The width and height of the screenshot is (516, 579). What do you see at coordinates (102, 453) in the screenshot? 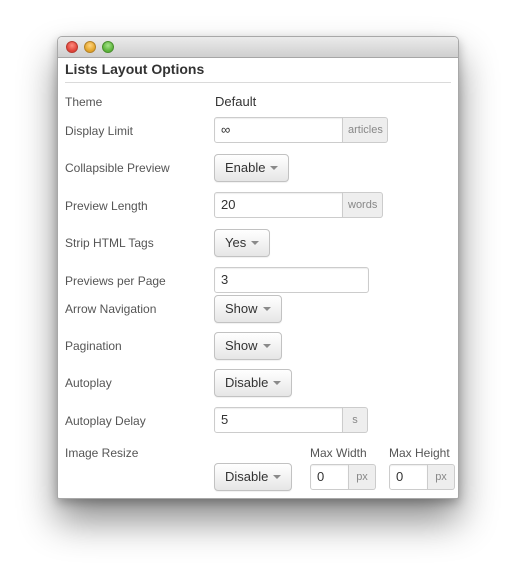
I see `image-resize-label: Image Resize` at bounding box center [102, 453].